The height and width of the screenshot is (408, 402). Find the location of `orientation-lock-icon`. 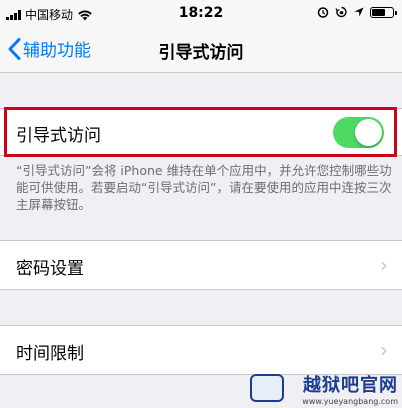

orientation-lock-icon is located at coordinates (341, 12).